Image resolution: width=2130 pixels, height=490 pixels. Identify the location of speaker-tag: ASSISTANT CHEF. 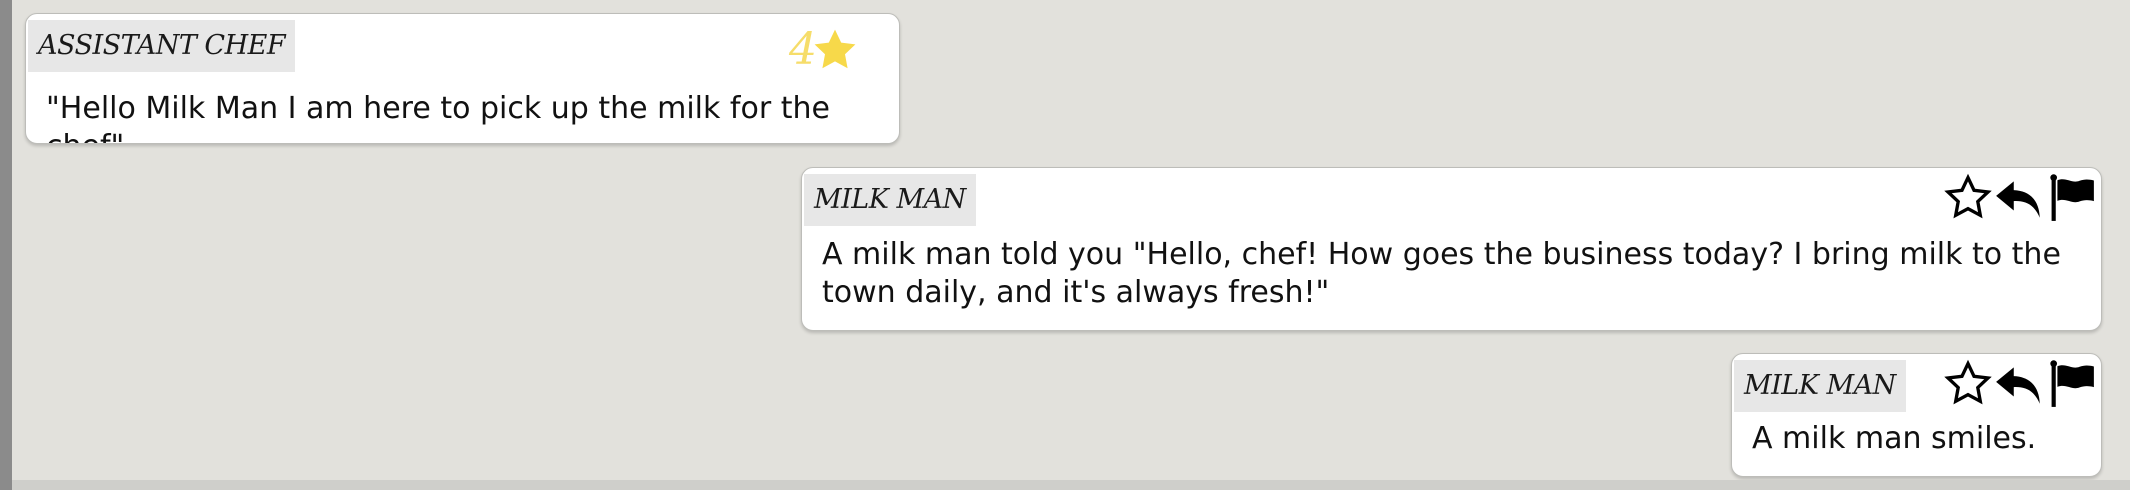
(162, 46).